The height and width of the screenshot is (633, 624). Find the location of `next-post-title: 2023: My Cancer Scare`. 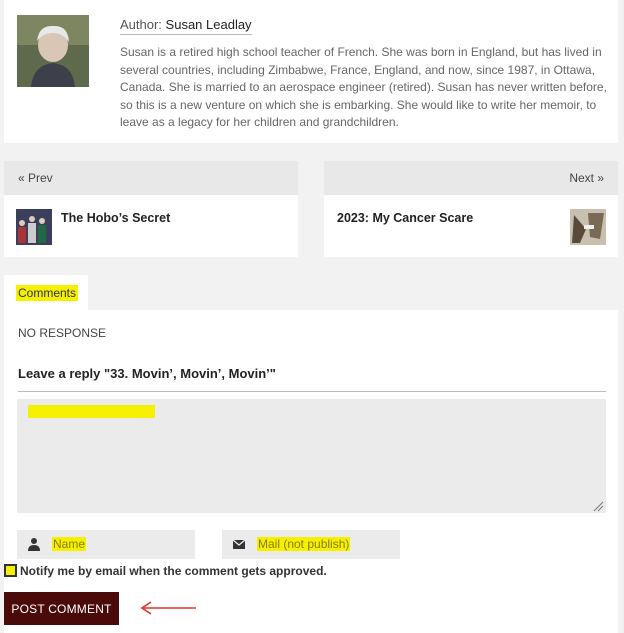

next-post-title: 2023: My Cancer Scare is located at coordinates (405, 218).